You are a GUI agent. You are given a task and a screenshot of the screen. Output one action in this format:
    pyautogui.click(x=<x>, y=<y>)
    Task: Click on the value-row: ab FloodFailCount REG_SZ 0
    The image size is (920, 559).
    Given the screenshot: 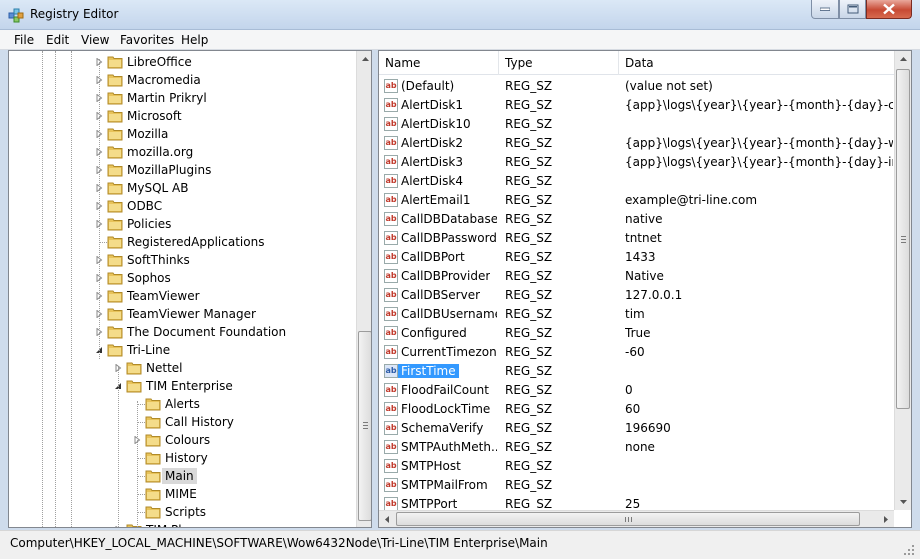 What is the action you would take?
    pyautogui.click(x=636, y=390)
    